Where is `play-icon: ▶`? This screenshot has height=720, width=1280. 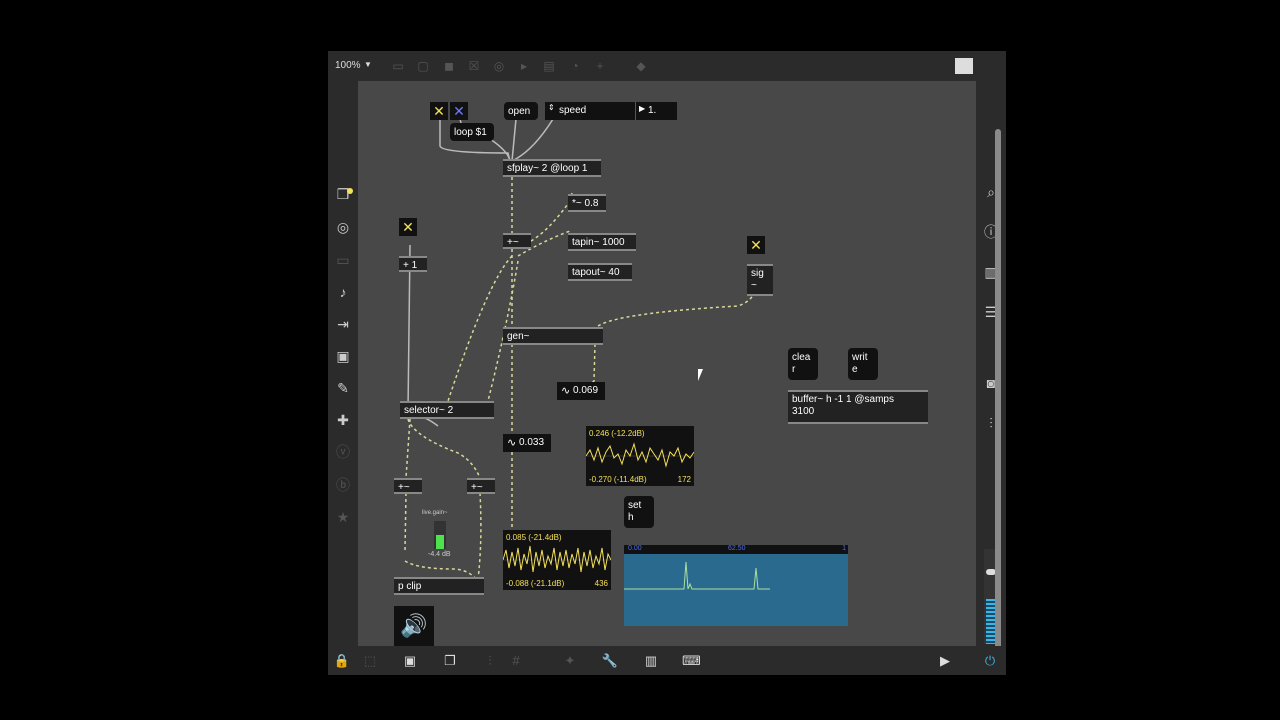
play-icon: ▶ is located at coordinates (945, 661).